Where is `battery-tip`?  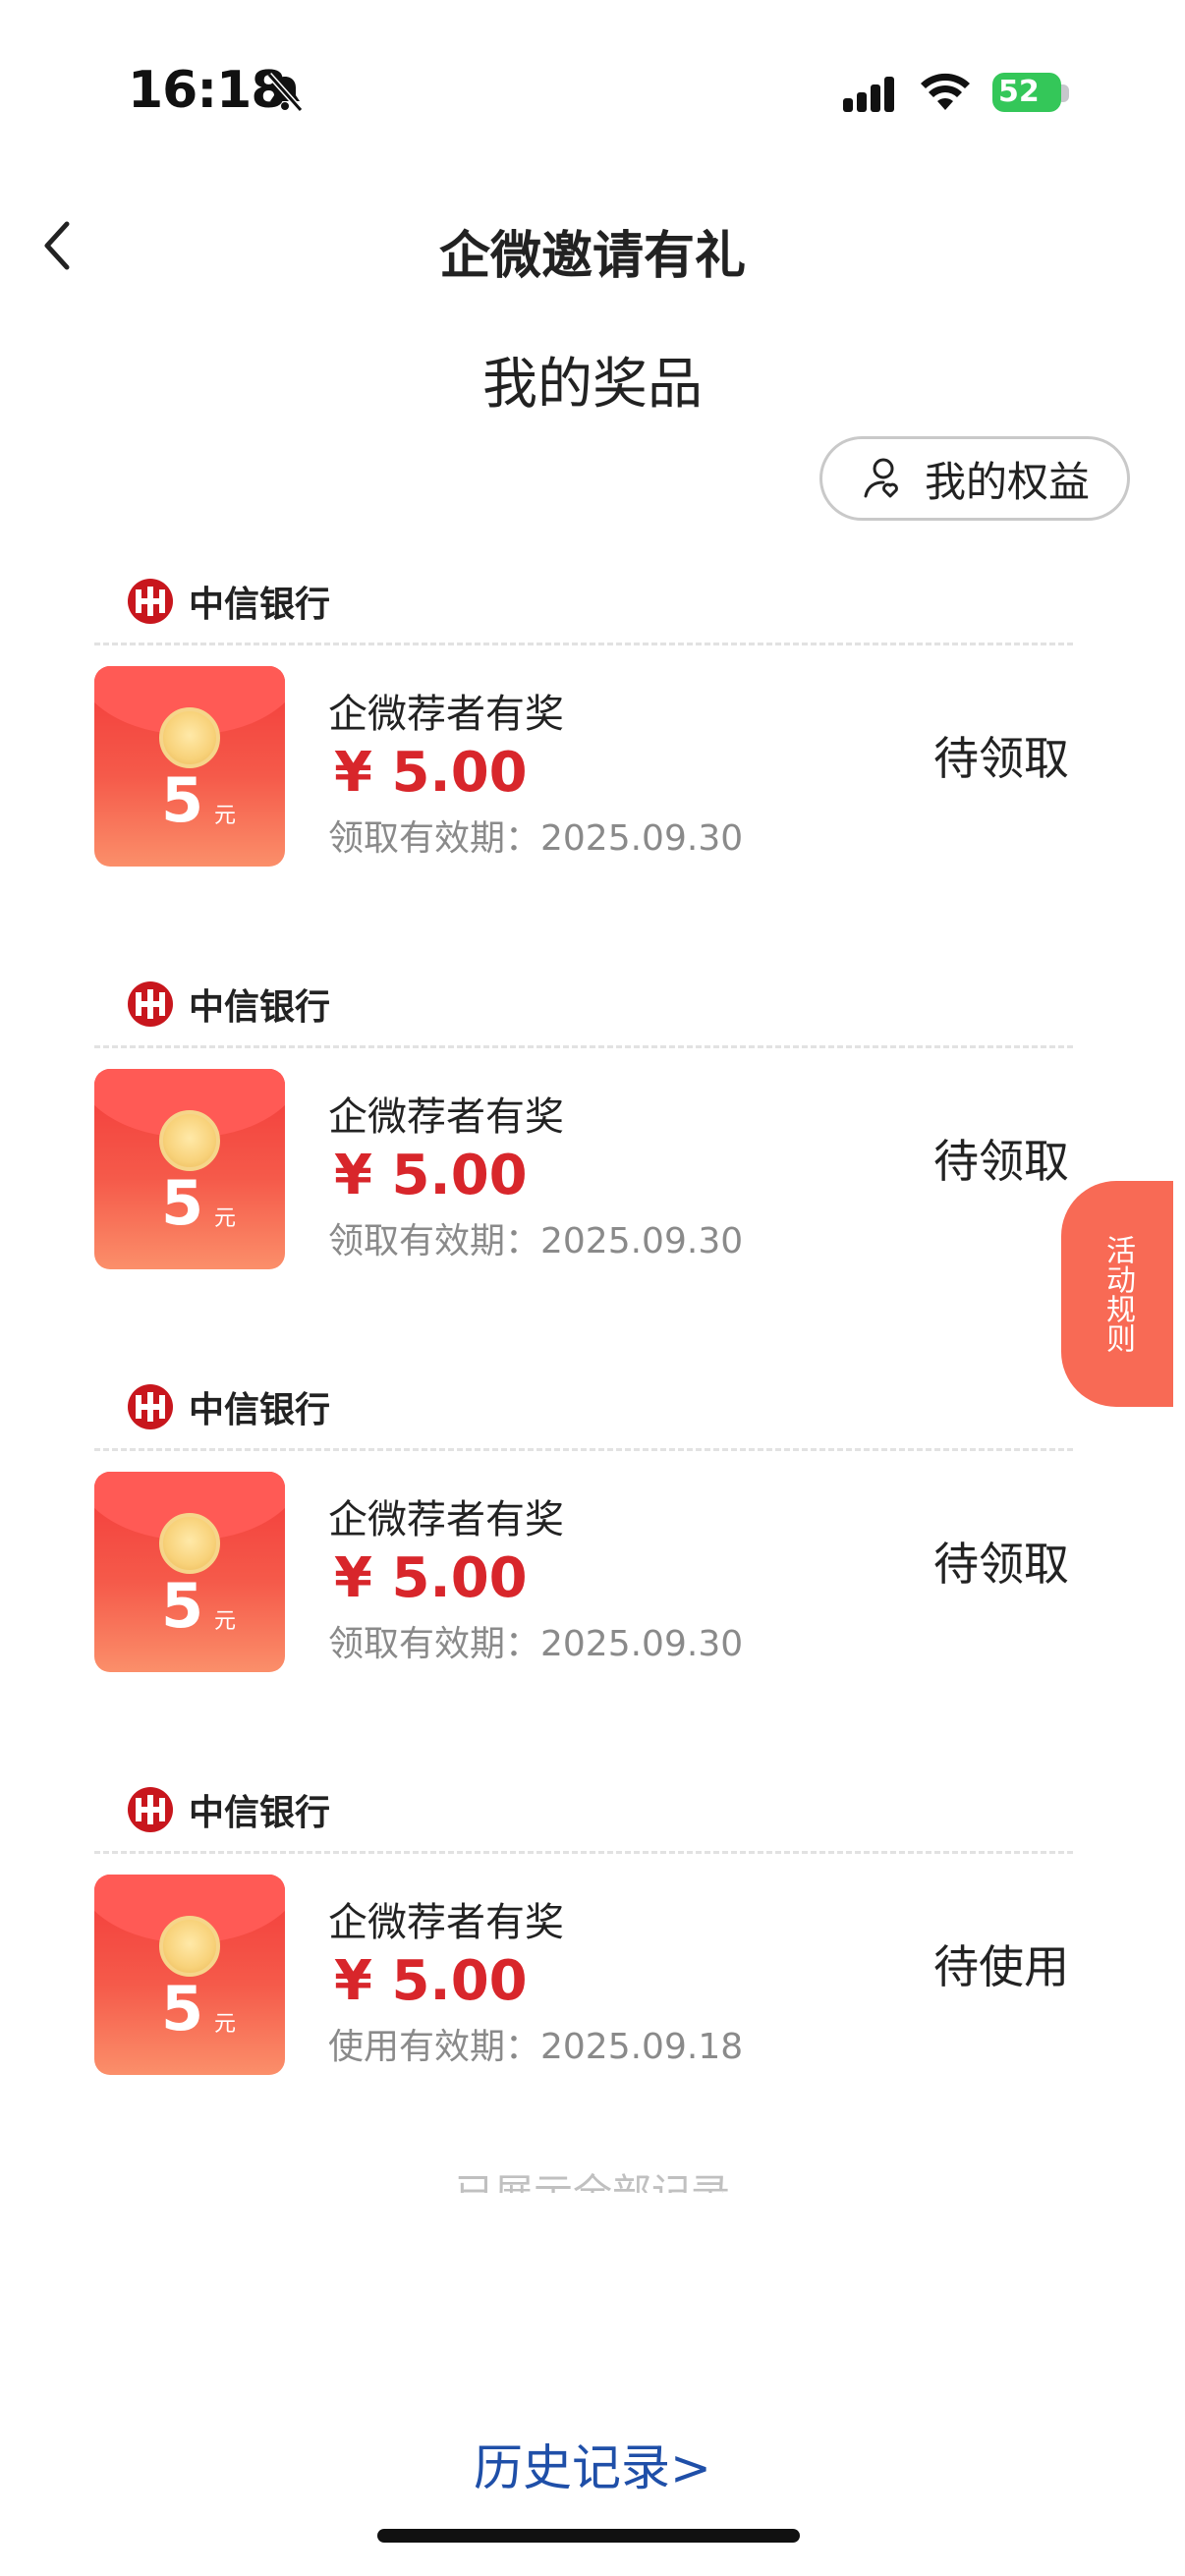
battery-tip is located at coordinates (1065, 93).